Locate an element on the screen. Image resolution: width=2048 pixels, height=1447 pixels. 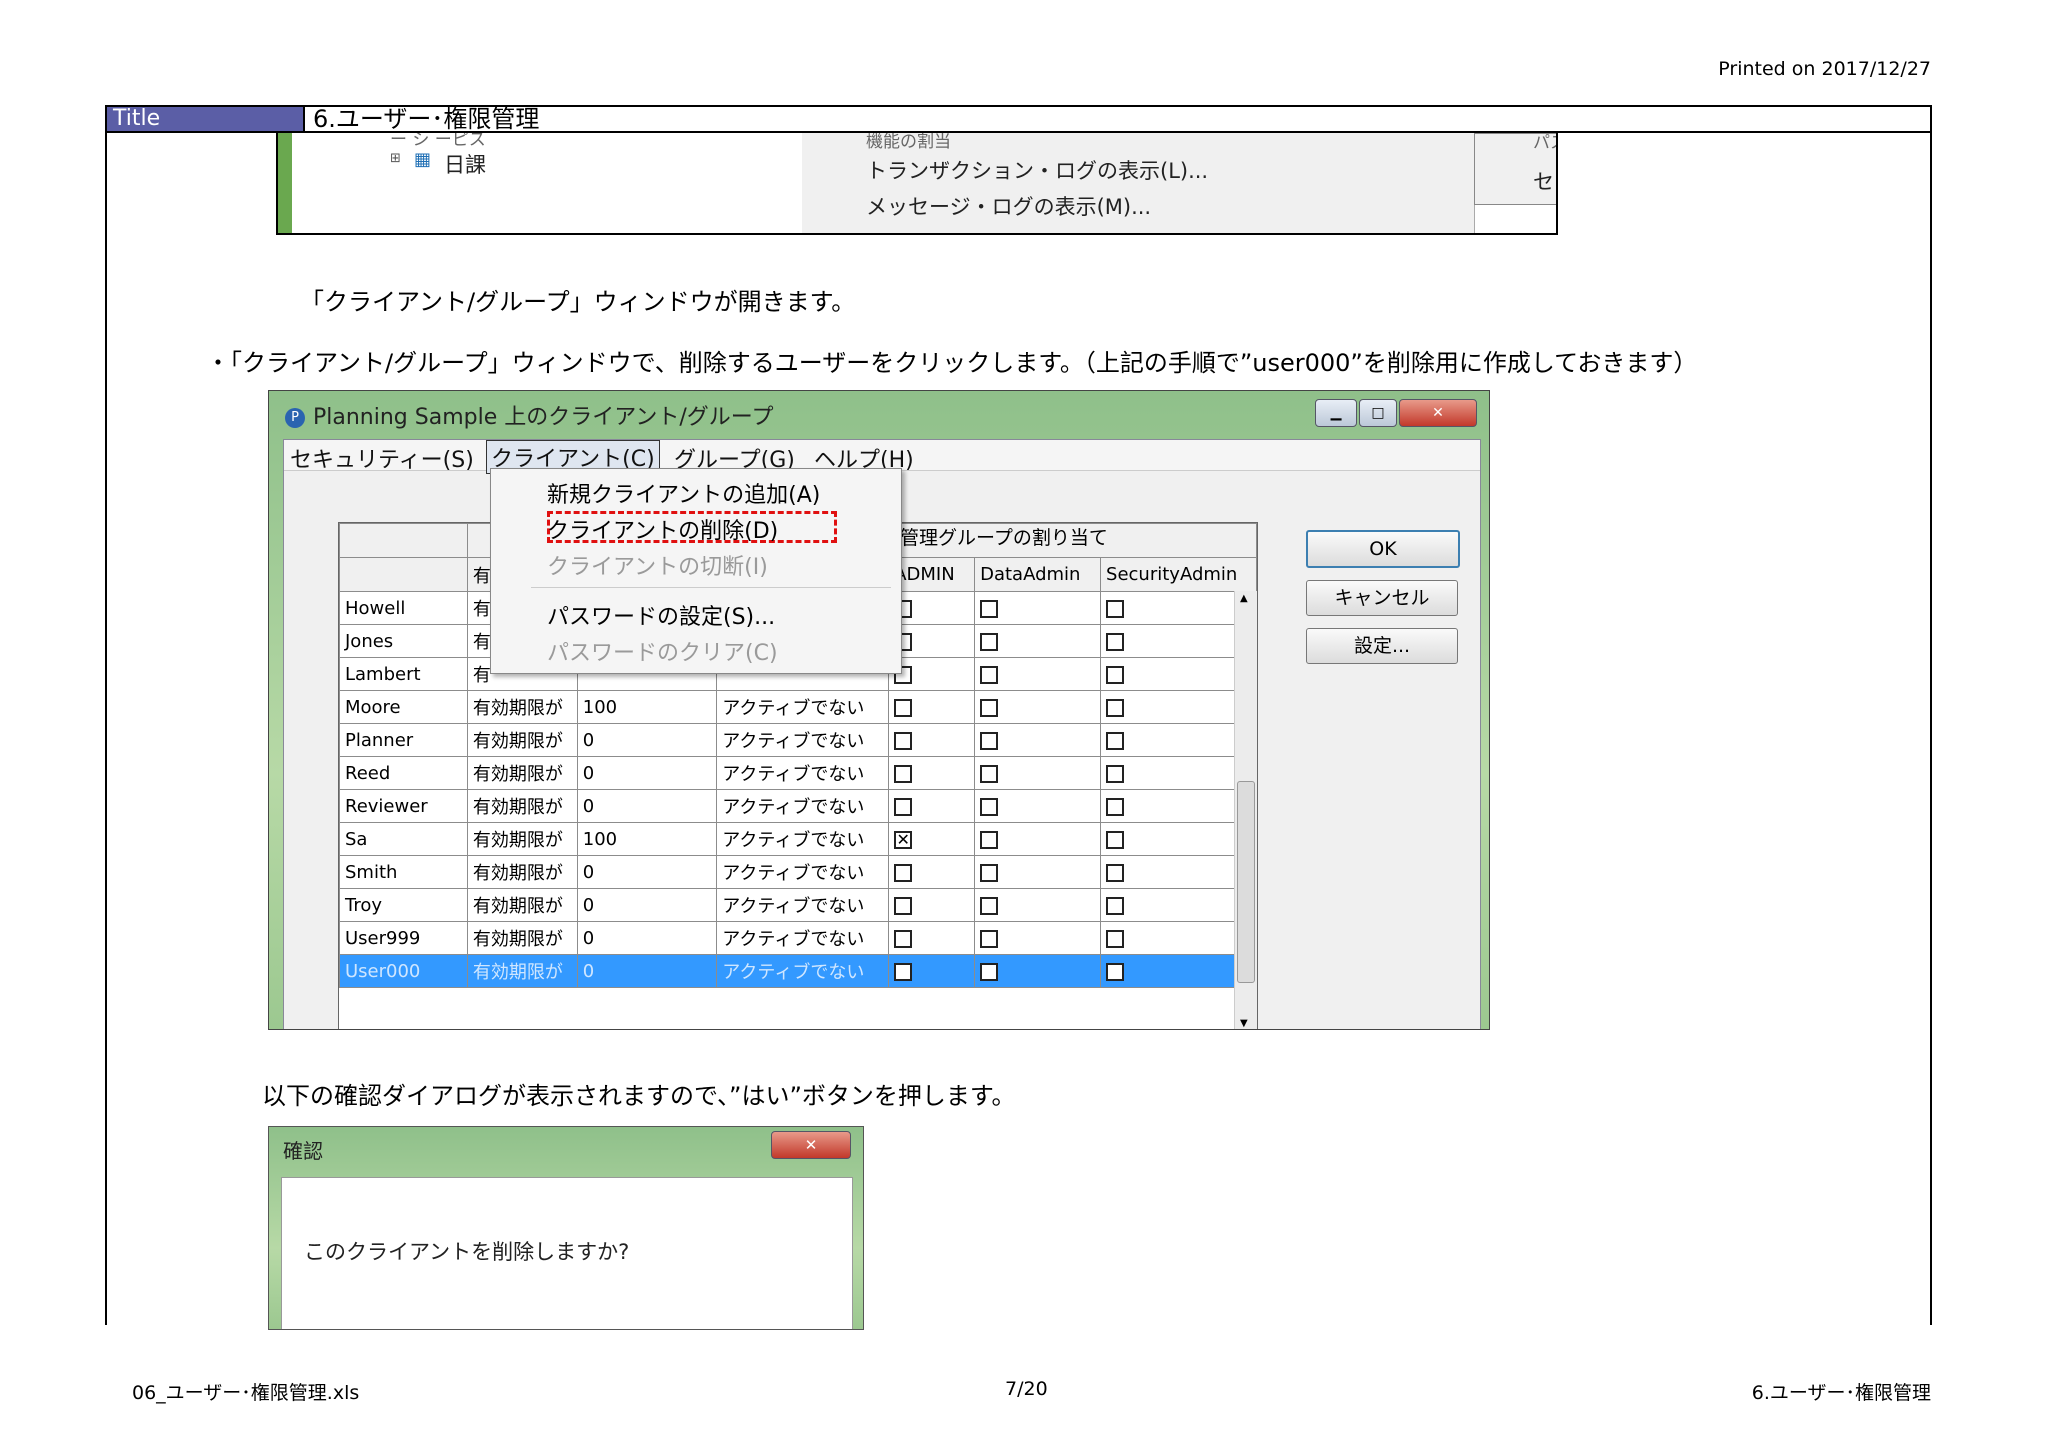
submenu-item-security-update: セキュリティーの更新(S) is located at coordinates (1544, 181).